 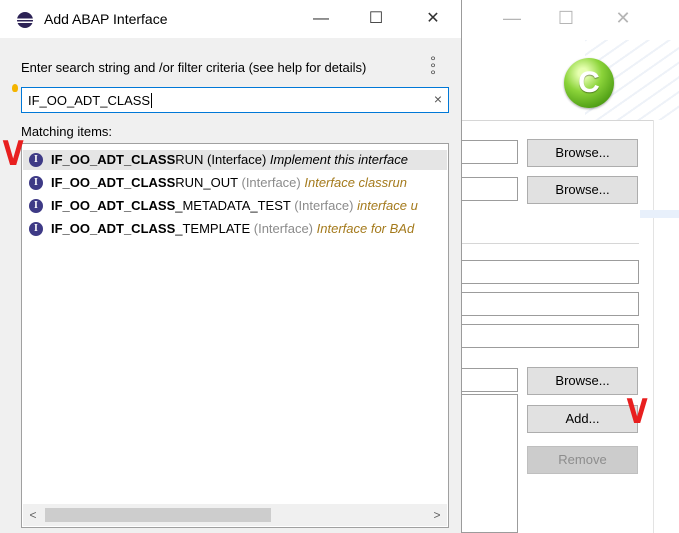 I want to click on text-caret, so click(x=152, y=100).